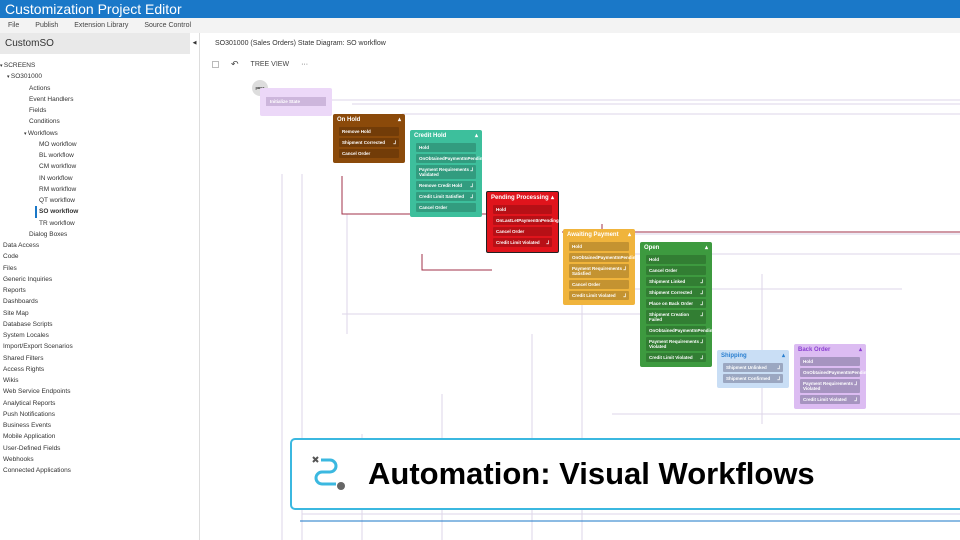  Describe the element at coordinates (446, 196) in the screenshot. I see `transition-item: Credit Limit Satisfied ⅃` at that location.